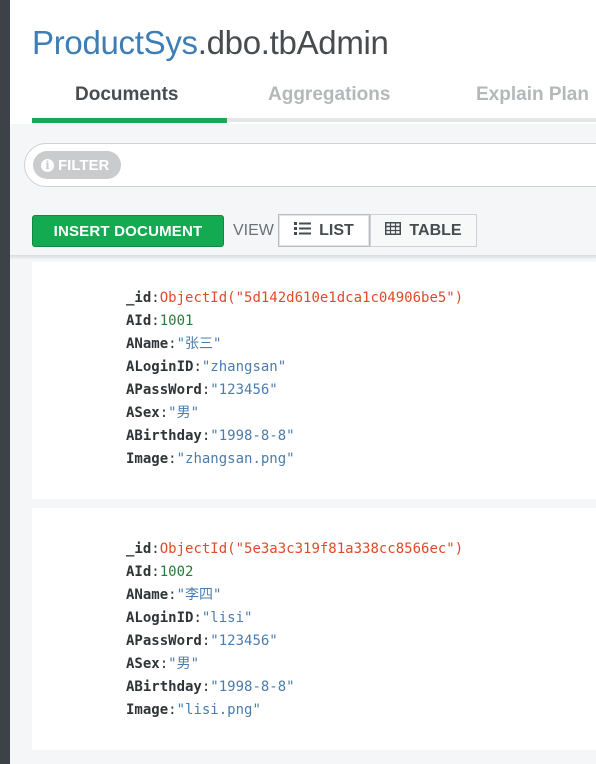 The image size is (596, 764). I want to click on list-view-button: LIST, so click(324, 230).